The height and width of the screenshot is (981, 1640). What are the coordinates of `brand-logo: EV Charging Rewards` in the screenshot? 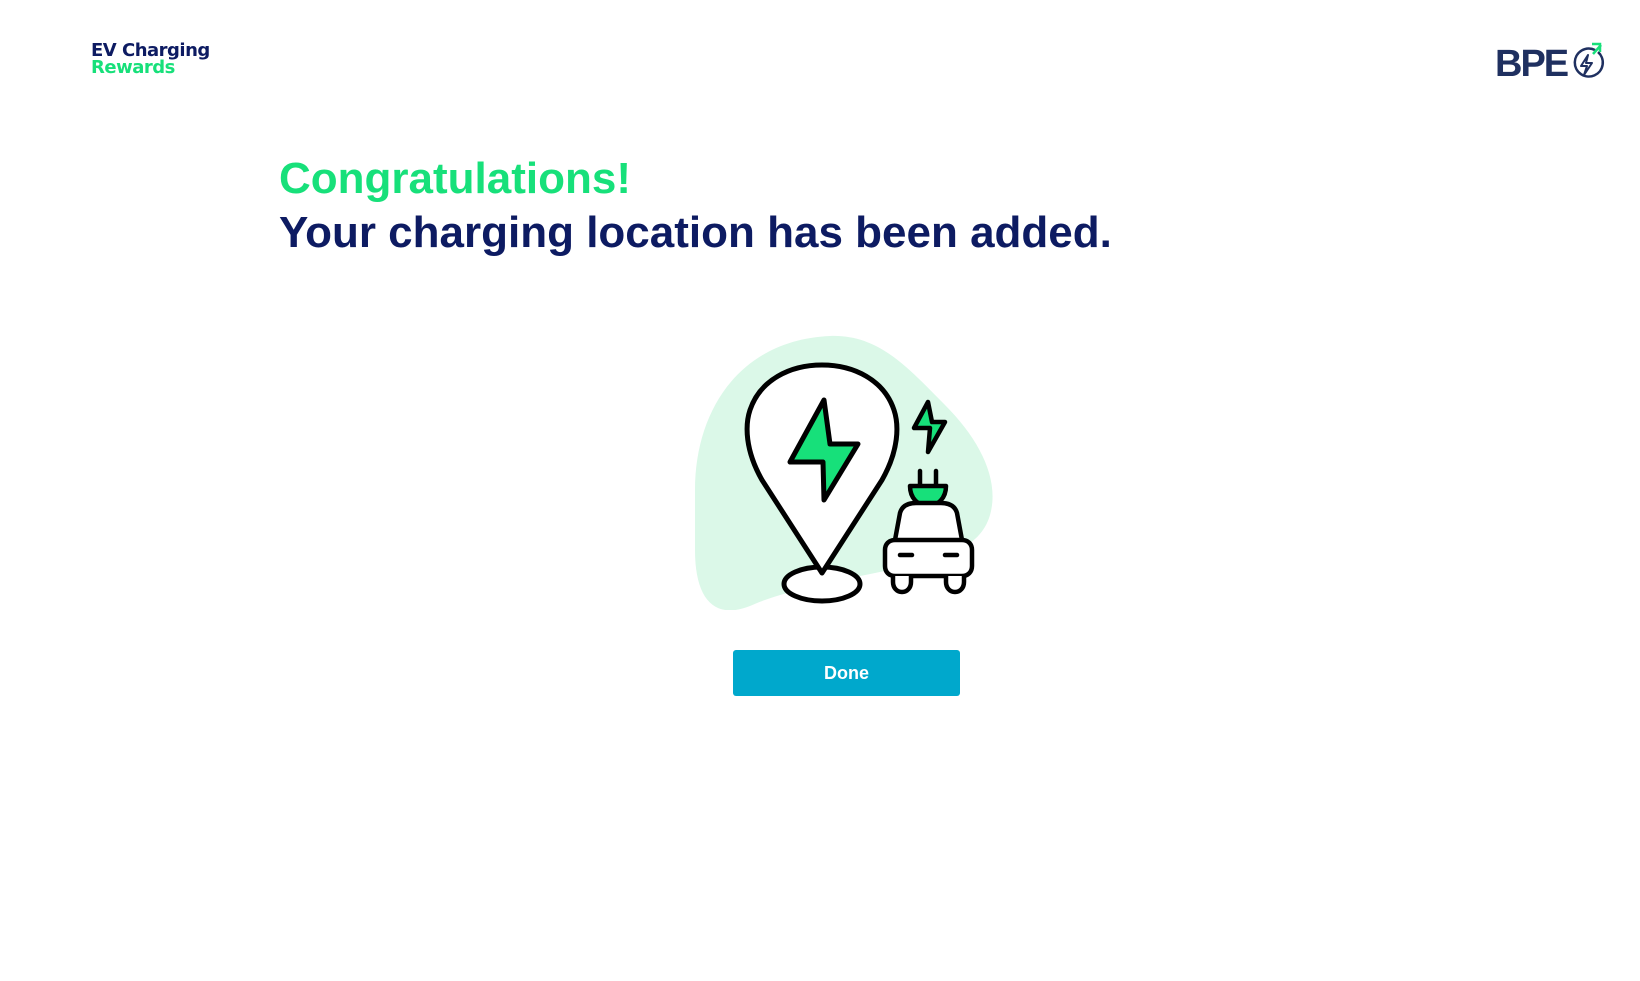 It's located at (150, 60).